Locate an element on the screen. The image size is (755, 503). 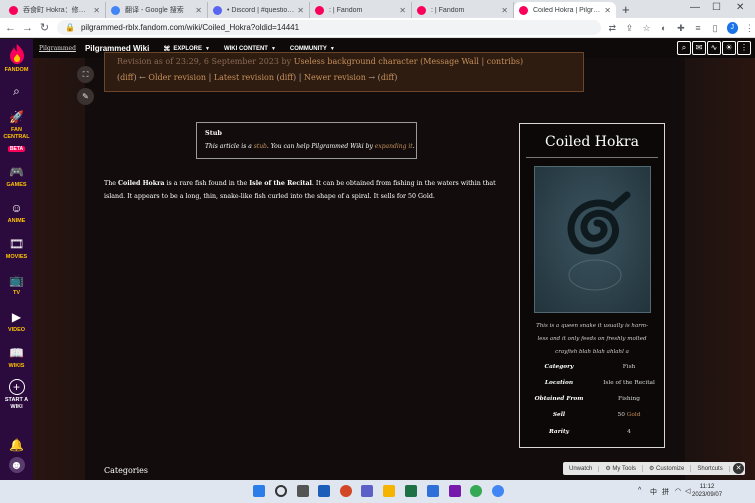
side-panel-icon: ▯ is located at coordinates (715, 28).